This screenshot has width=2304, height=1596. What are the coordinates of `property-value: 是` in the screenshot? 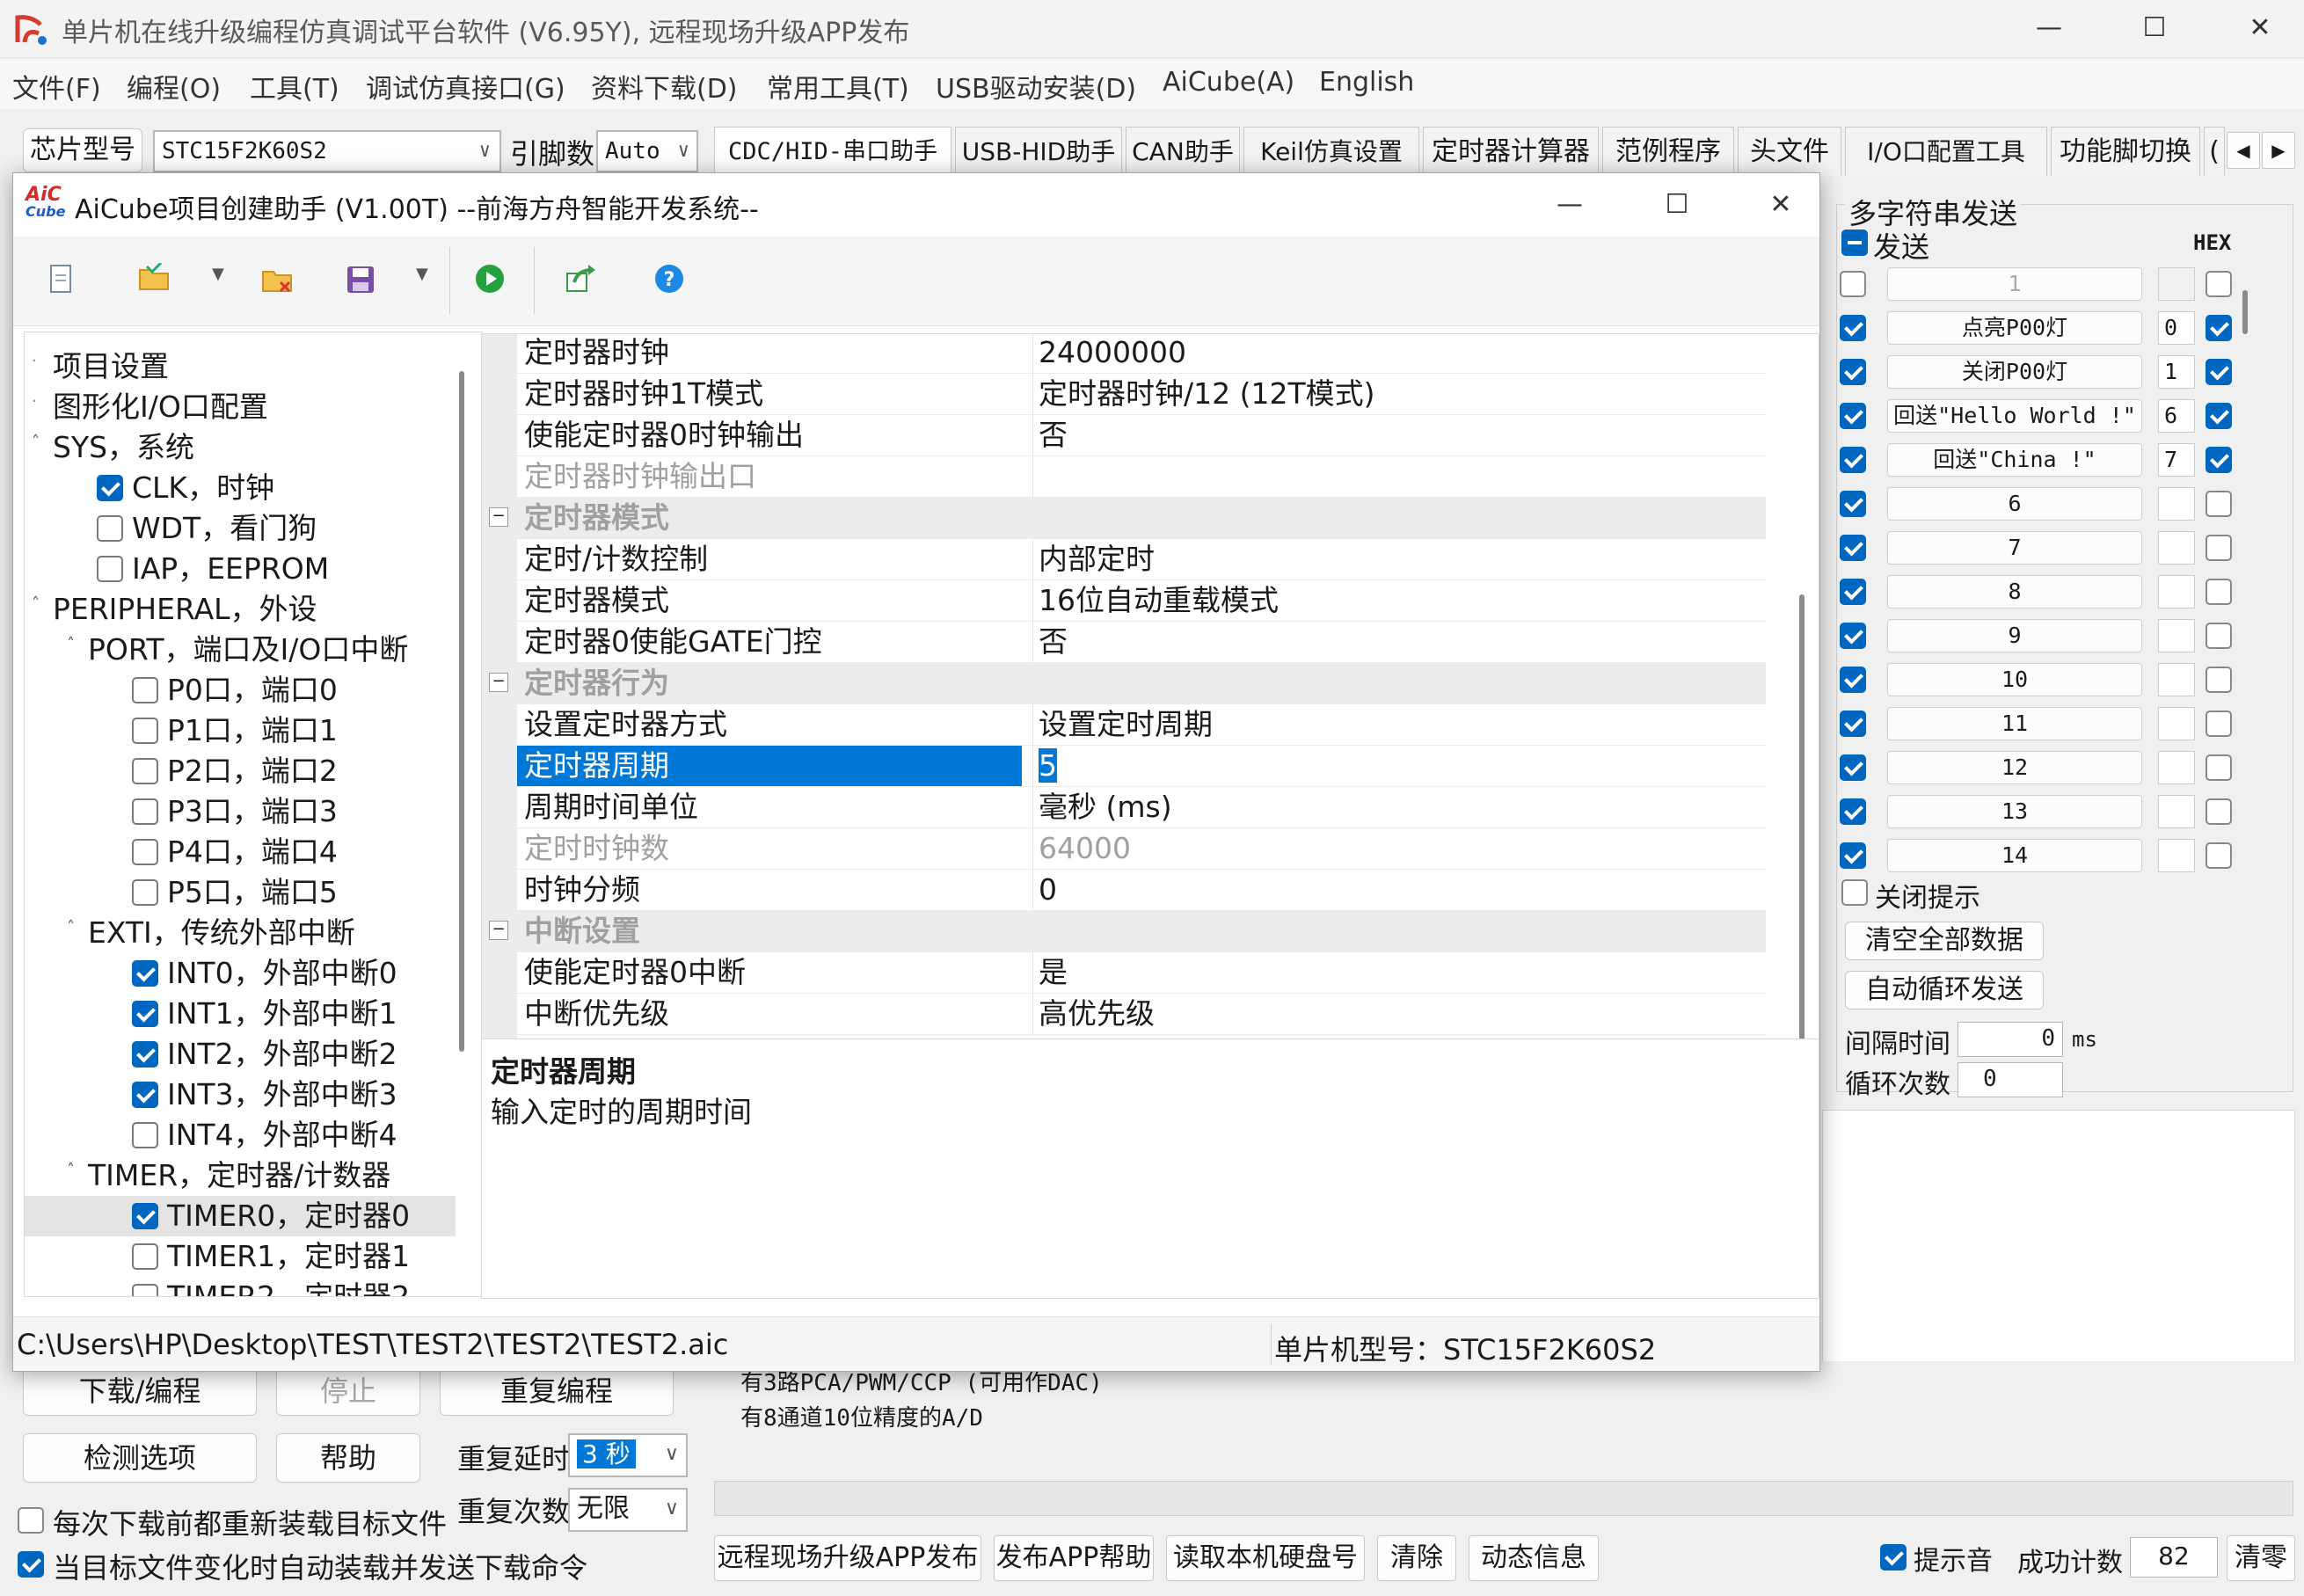 It's located at (1399, 973).